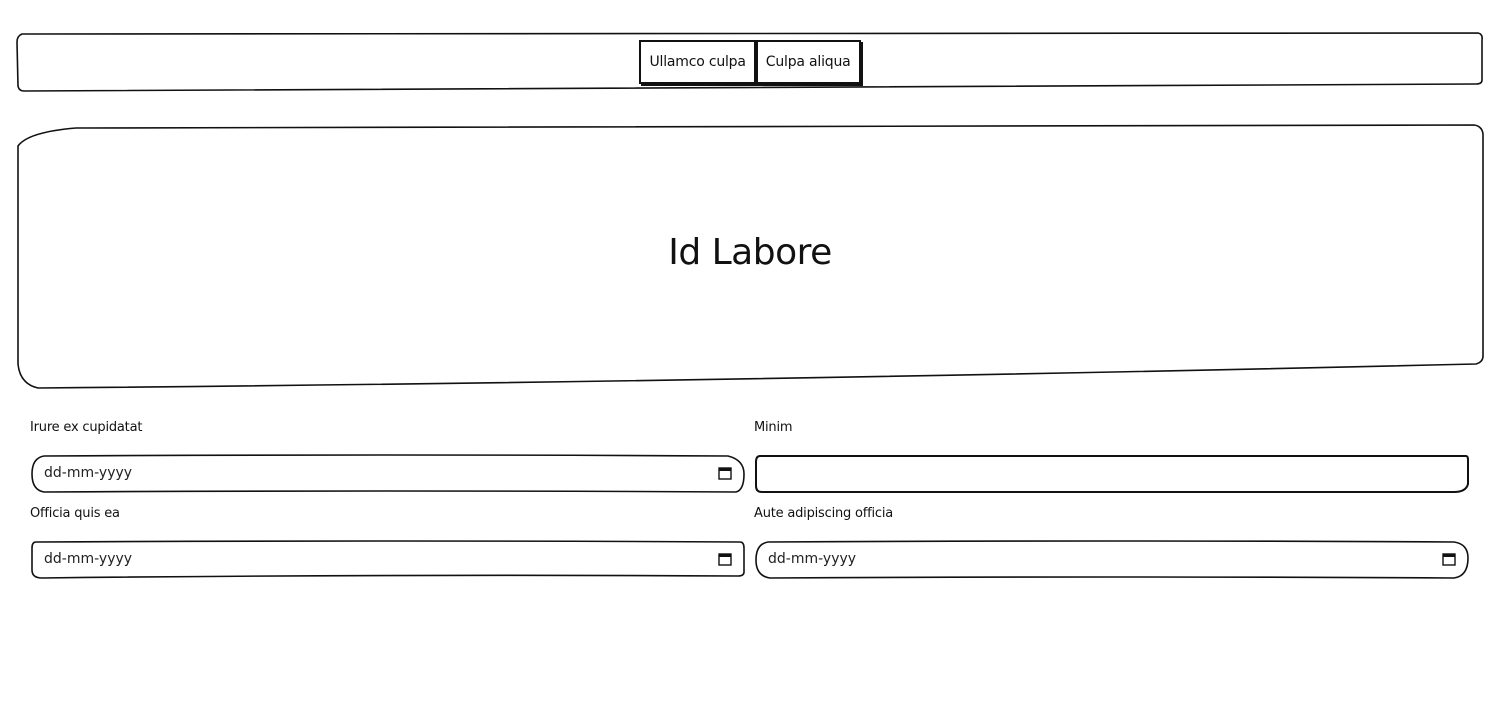 The height and width of the screenshot is (720, 1500). I want to click on field-label: Irure ex cupidatat, so click(86, 427).